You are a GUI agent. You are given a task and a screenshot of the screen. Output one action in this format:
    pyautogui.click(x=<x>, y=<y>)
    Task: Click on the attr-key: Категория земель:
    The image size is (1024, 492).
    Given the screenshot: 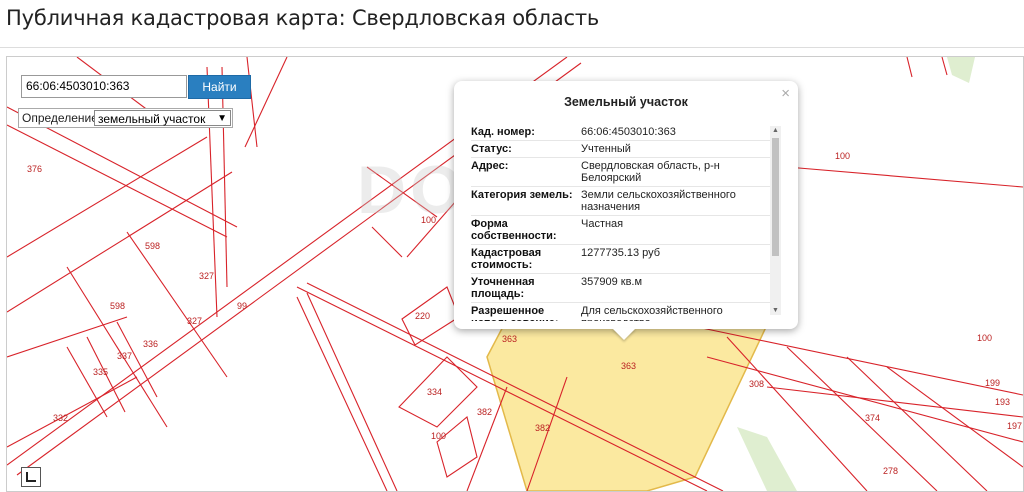 What is the action you would take?
    pyautogui.click(x=522, y=195)
    